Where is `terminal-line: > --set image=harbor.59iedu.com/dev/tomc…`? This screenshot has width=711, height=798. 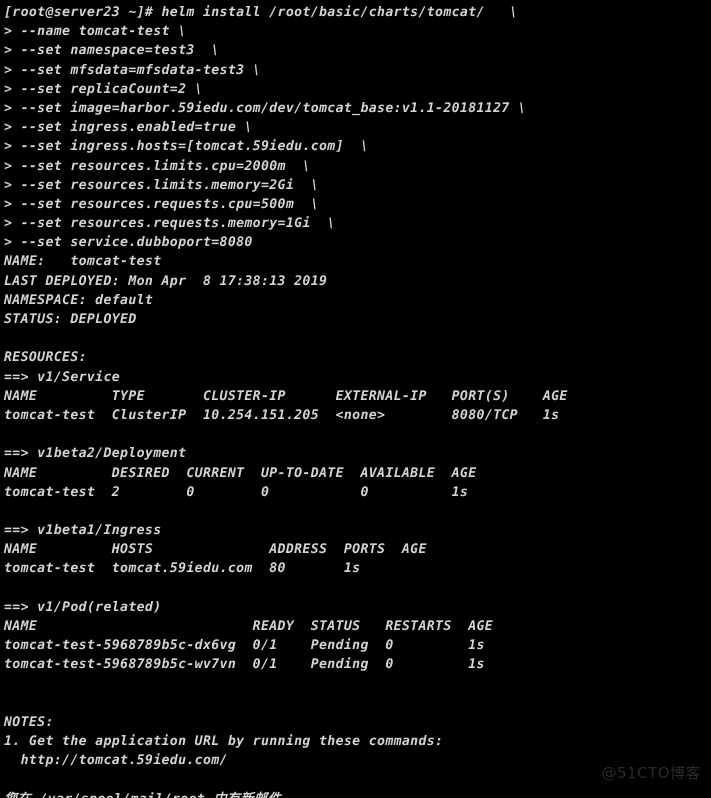 terminal-line: > --set image=harbor.59iedu.com/dev/tomc… is located at coordinates (265, 108).